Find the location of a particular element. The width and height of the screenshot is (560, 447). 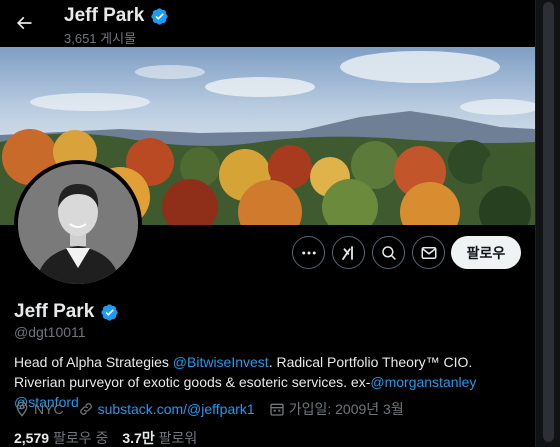

profile-actions is located at coordinates (368, 252).